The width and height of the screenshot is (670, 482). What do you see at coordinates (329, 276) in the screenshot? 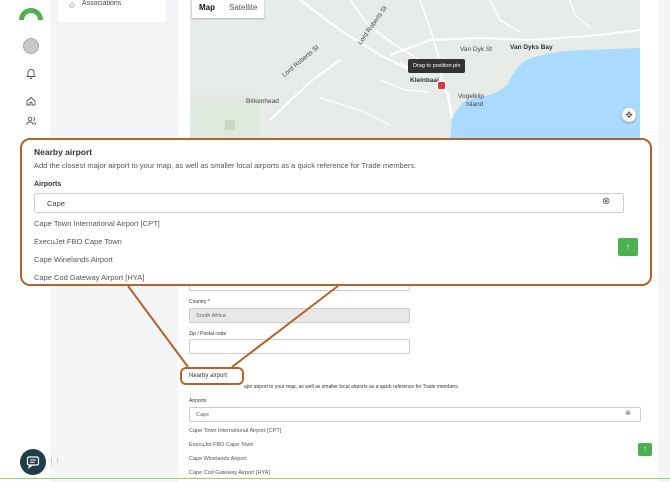
I see `airport-option: Cape Cod Gateway Airport [HYA]` at bounding box center [329, 276].